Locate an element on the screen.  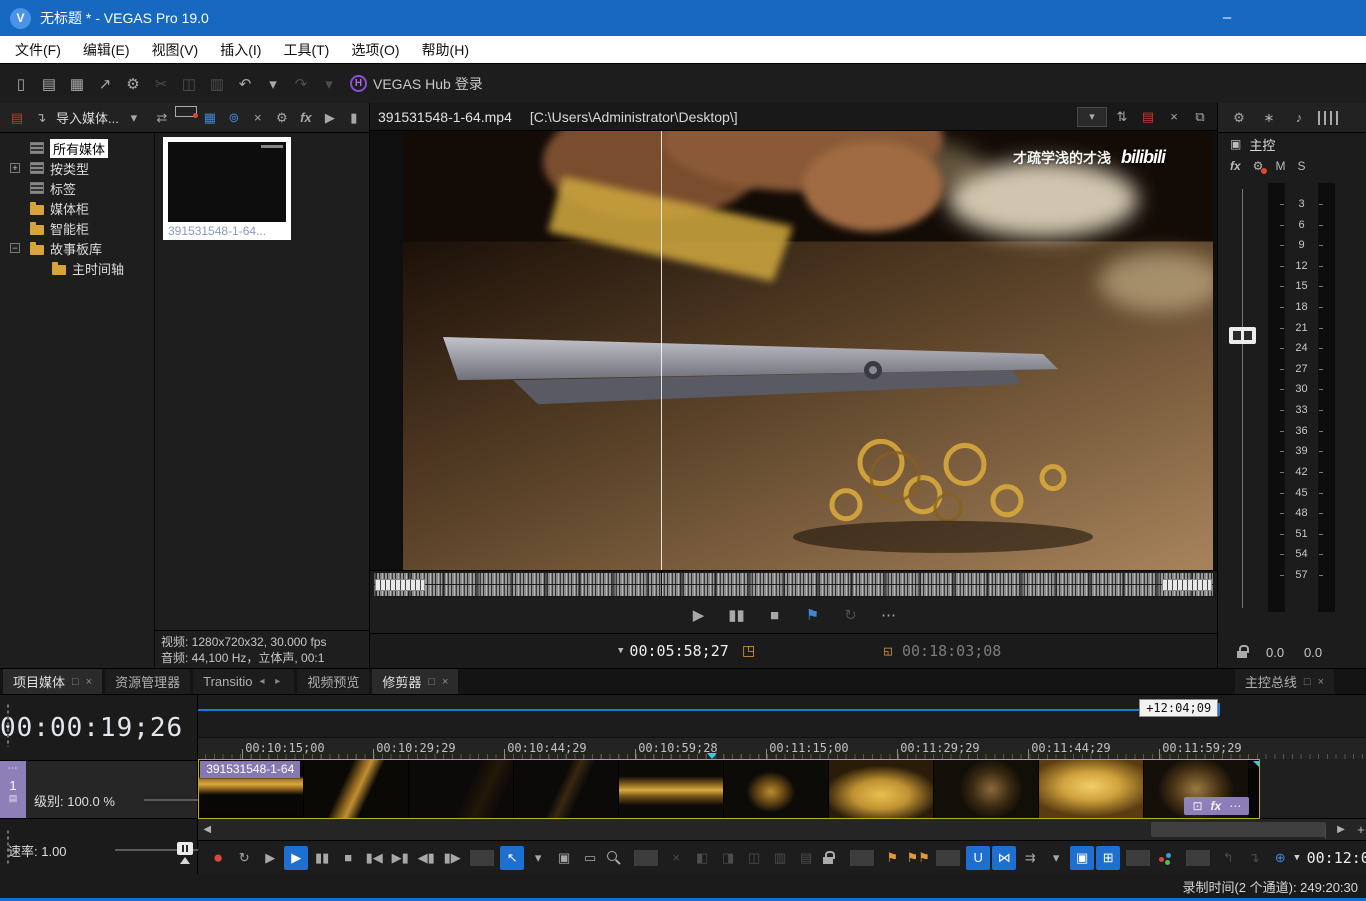
tool-dropdown: ▾ is located at coordinates (538, 858).